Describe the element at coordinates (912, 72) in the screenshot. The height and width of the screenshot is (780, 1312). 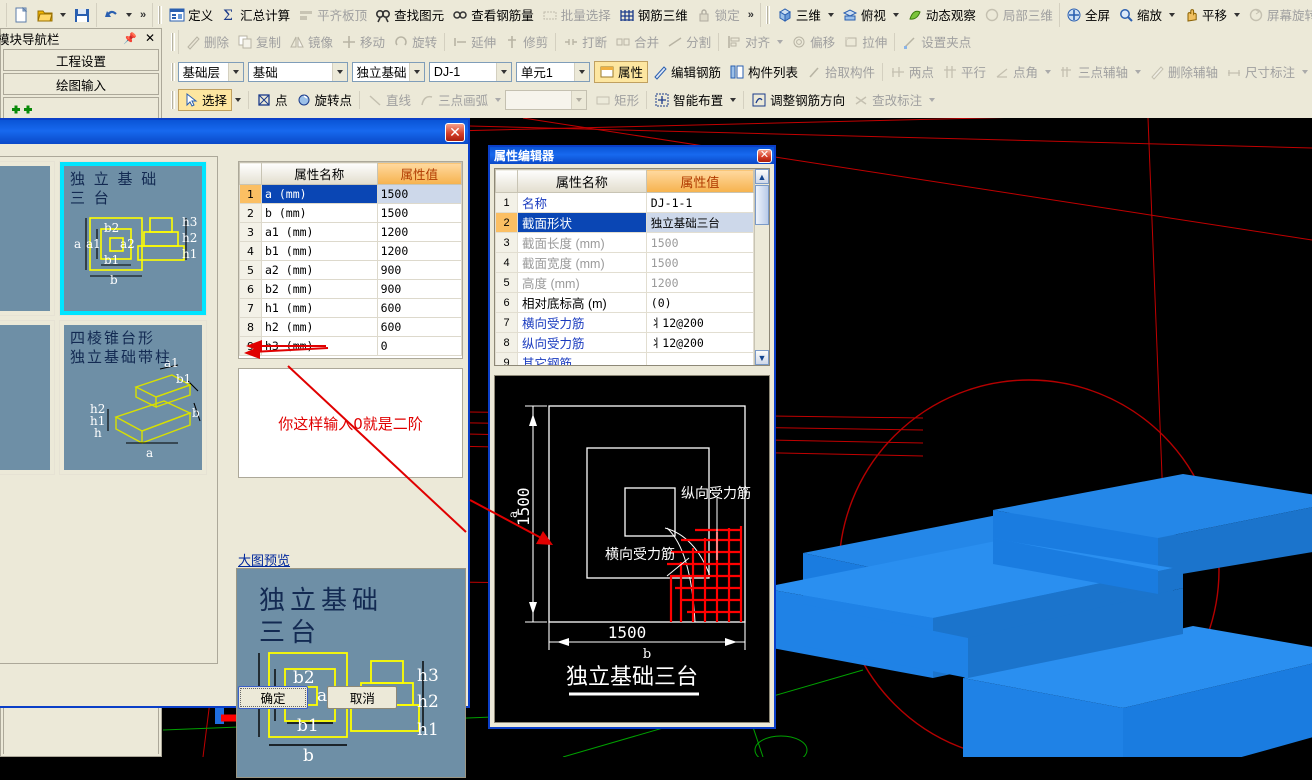
I see `two-point-button: 两点` at that location.